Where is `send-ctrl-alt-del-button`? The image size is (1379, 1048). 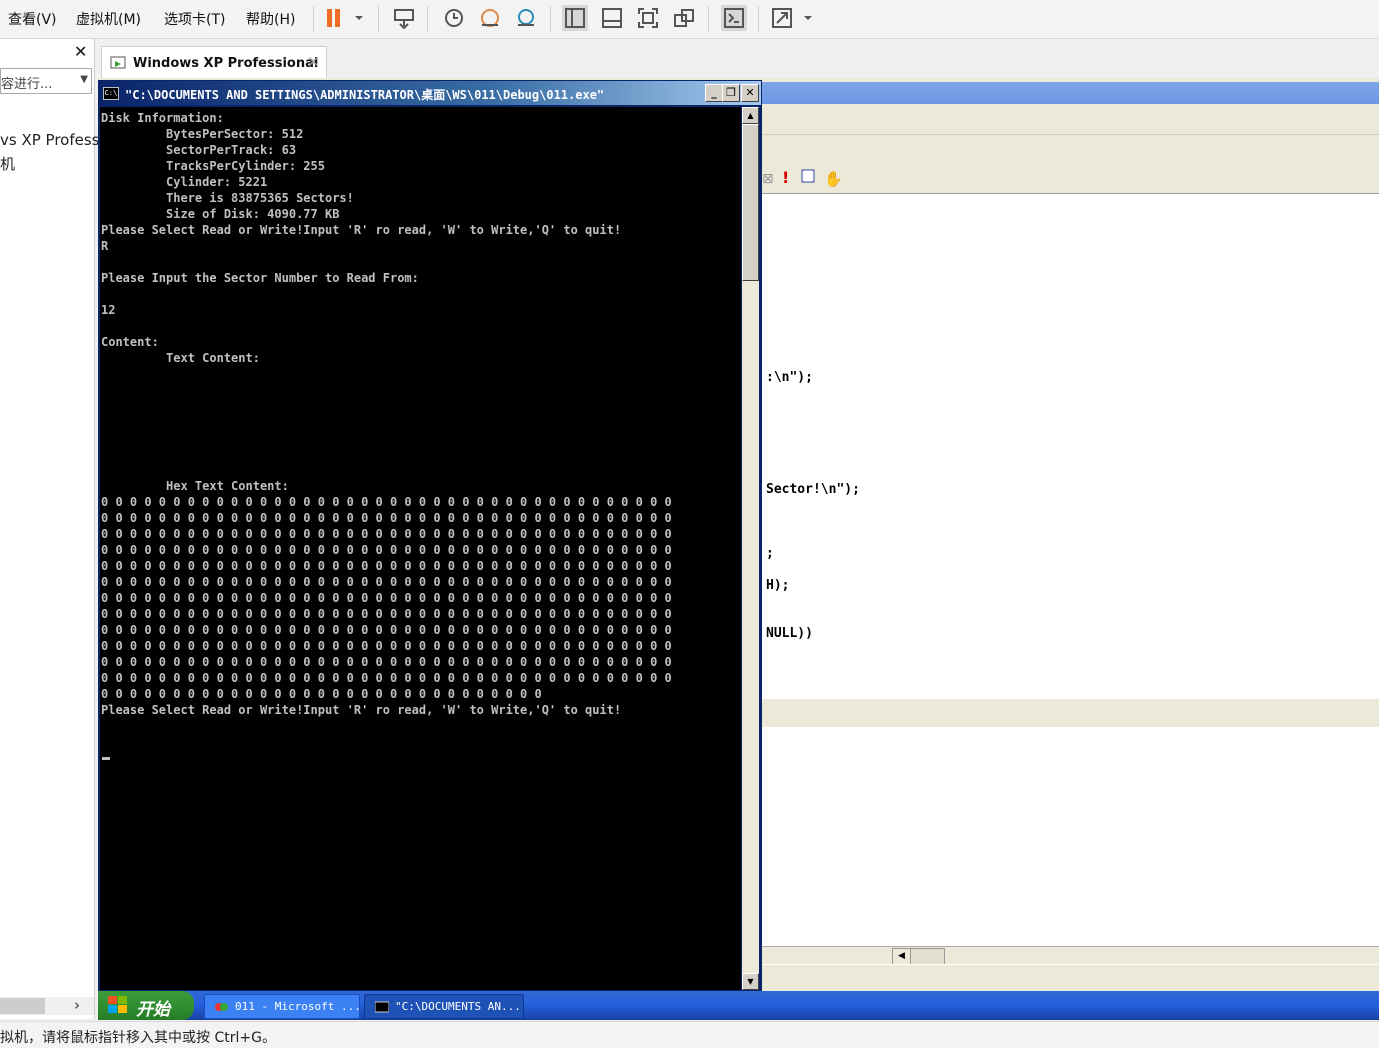 send-ctrl-alt-del-button is located at coordinates (404, 18).